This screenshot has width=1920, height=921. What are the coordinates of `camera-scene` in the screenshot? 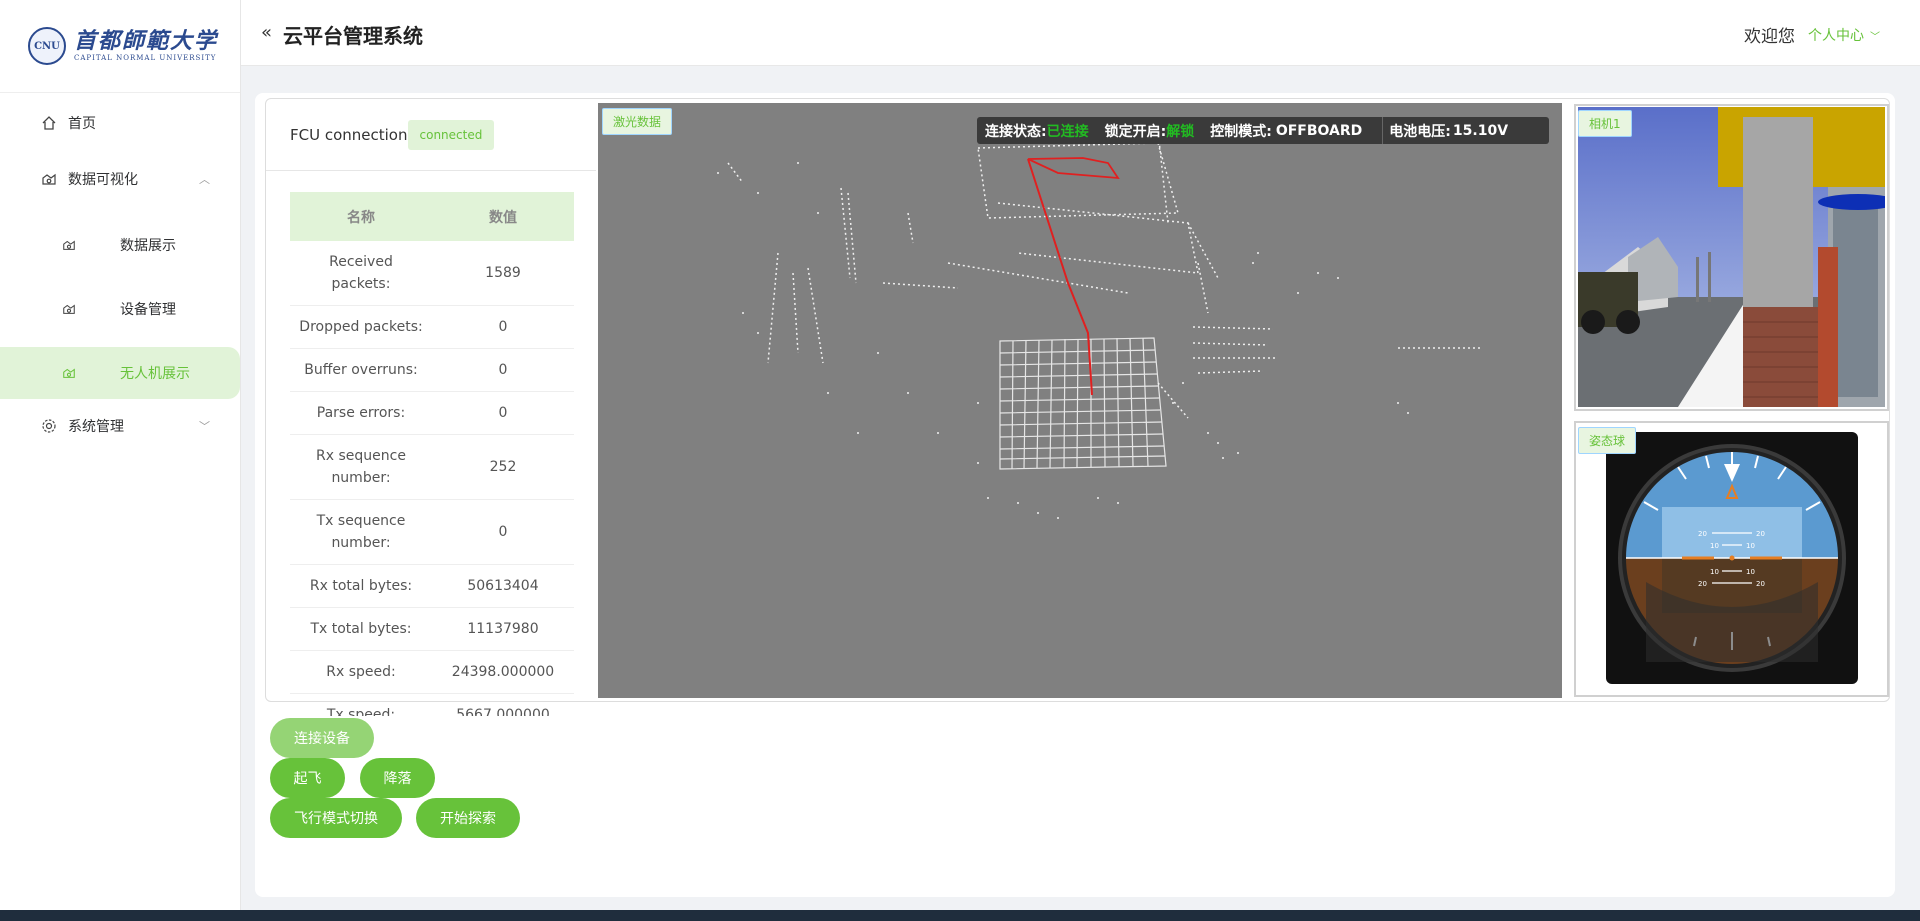 It's located at (1731, 257).